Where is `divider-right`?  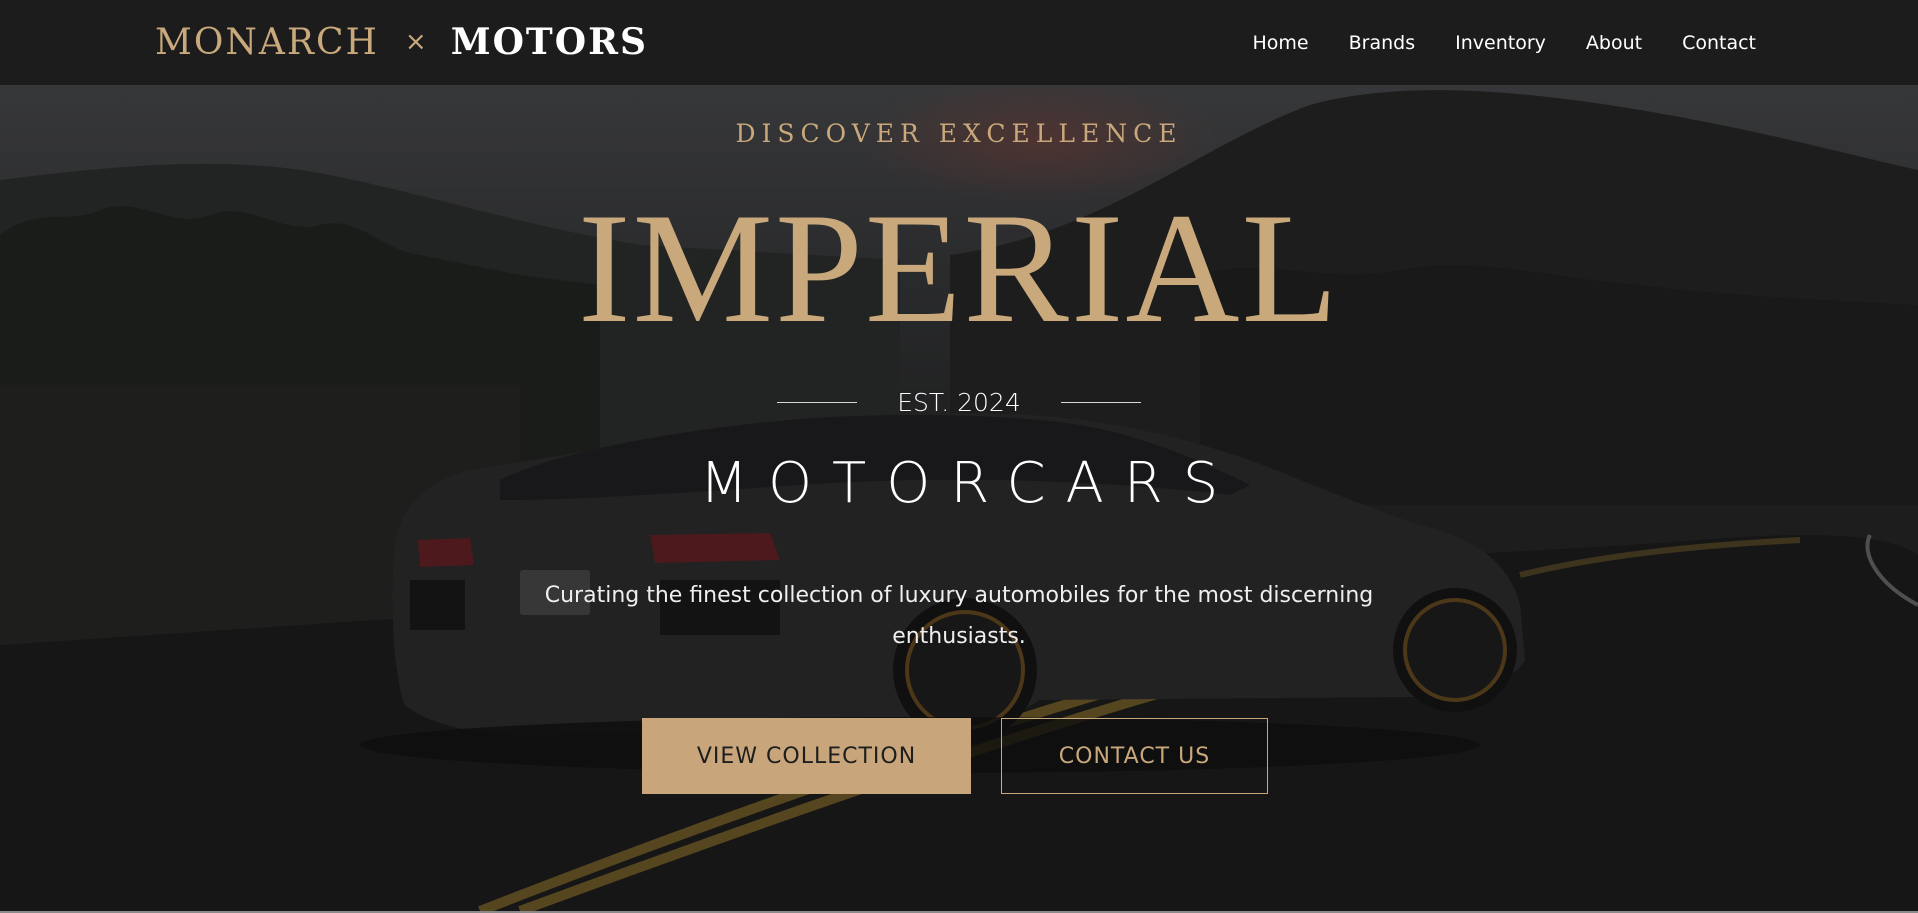
divider-right is located at coordinates (1100, 402).